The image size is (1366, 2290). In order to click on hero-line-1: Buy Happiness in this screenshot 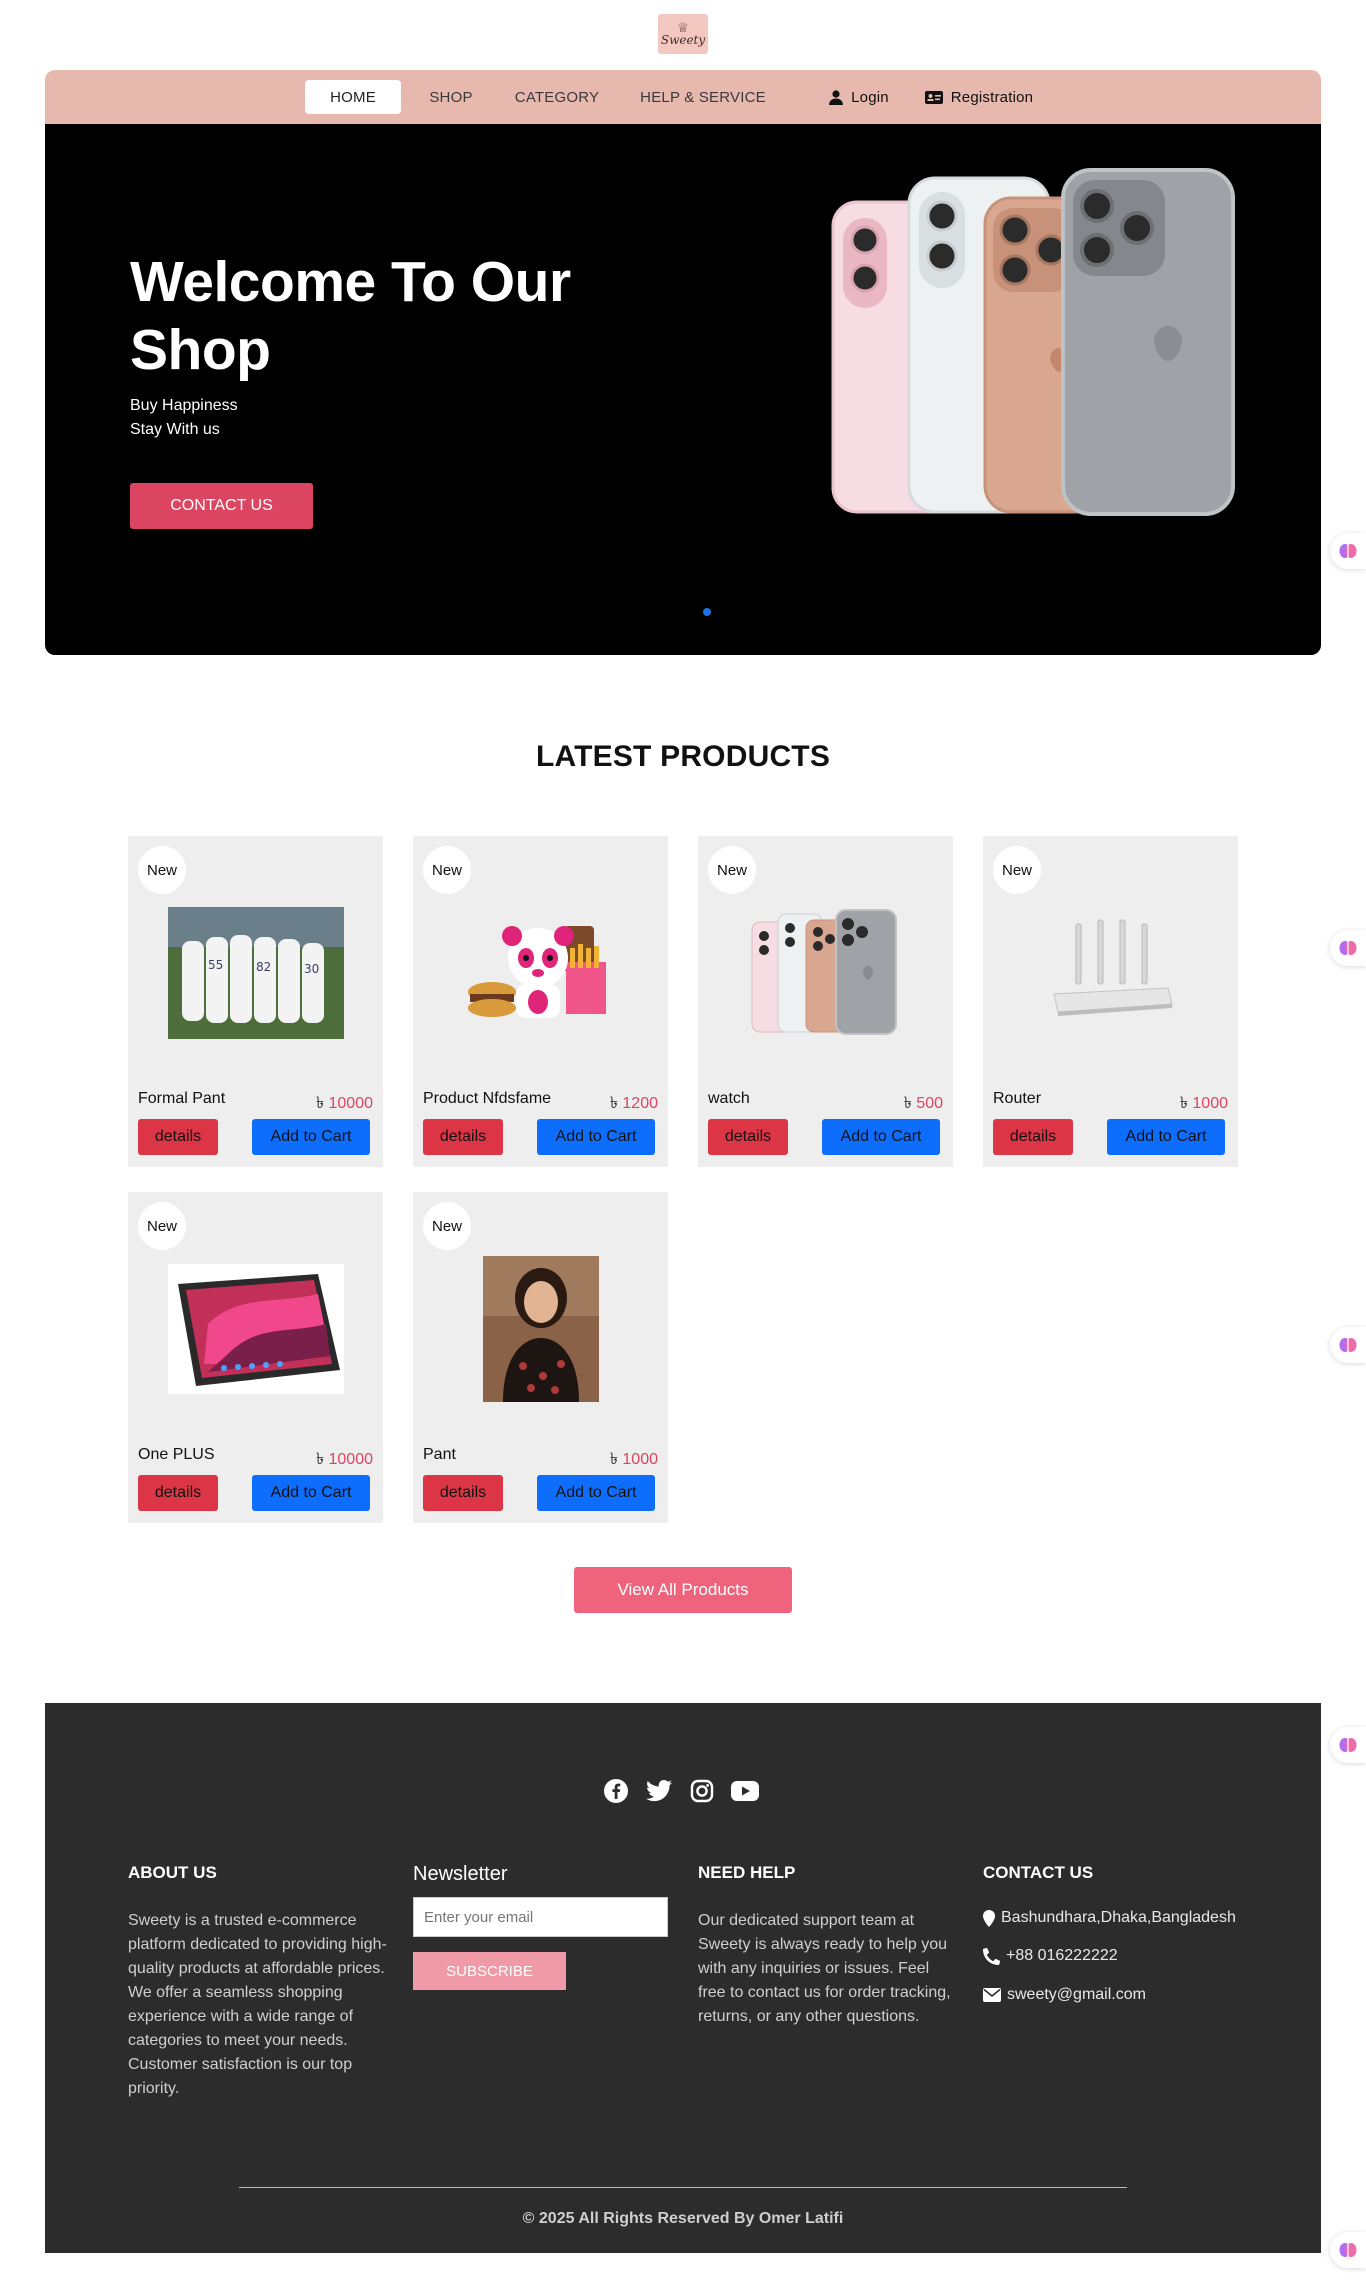, I will do `click(184, 405)`.